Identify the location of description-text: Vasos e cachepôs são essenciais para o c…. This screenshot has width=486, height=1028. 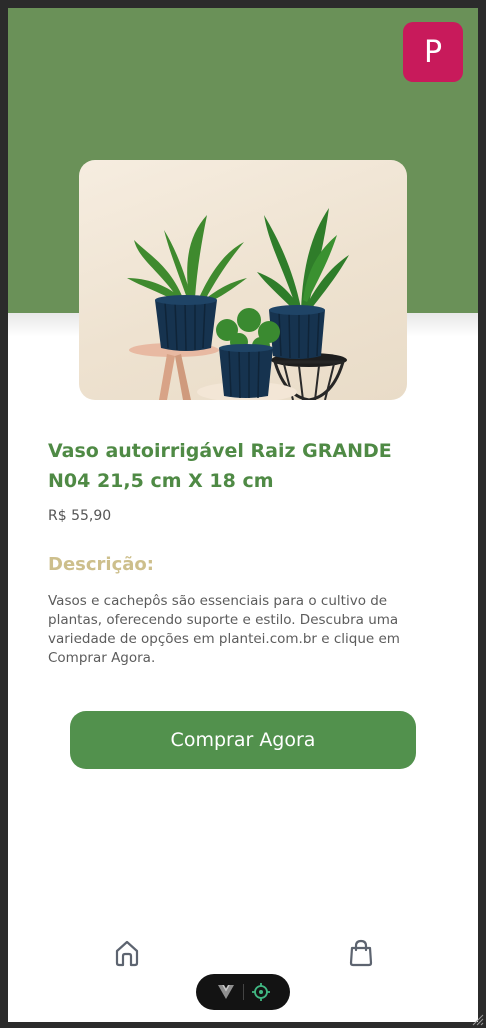
(224, 629).